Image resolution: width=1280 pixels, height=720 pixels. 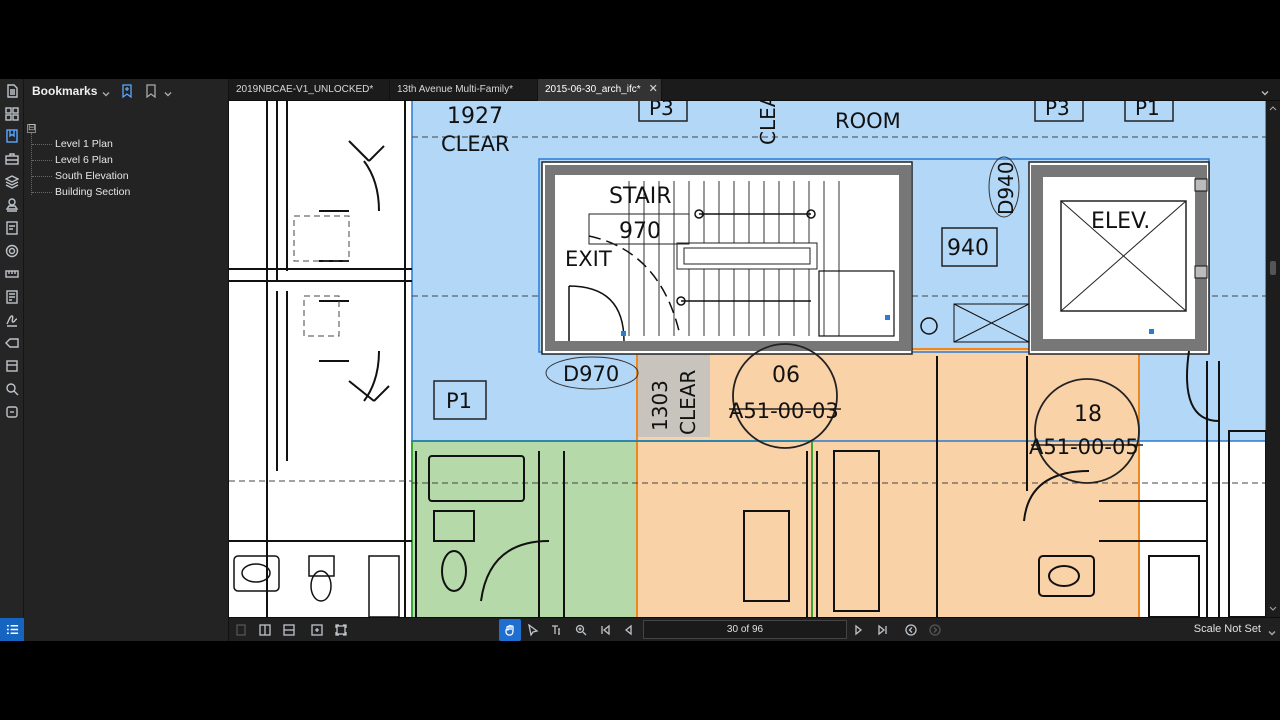 I want to click on callout-06-reference: A51-00-03, so click(x=784, y=411).